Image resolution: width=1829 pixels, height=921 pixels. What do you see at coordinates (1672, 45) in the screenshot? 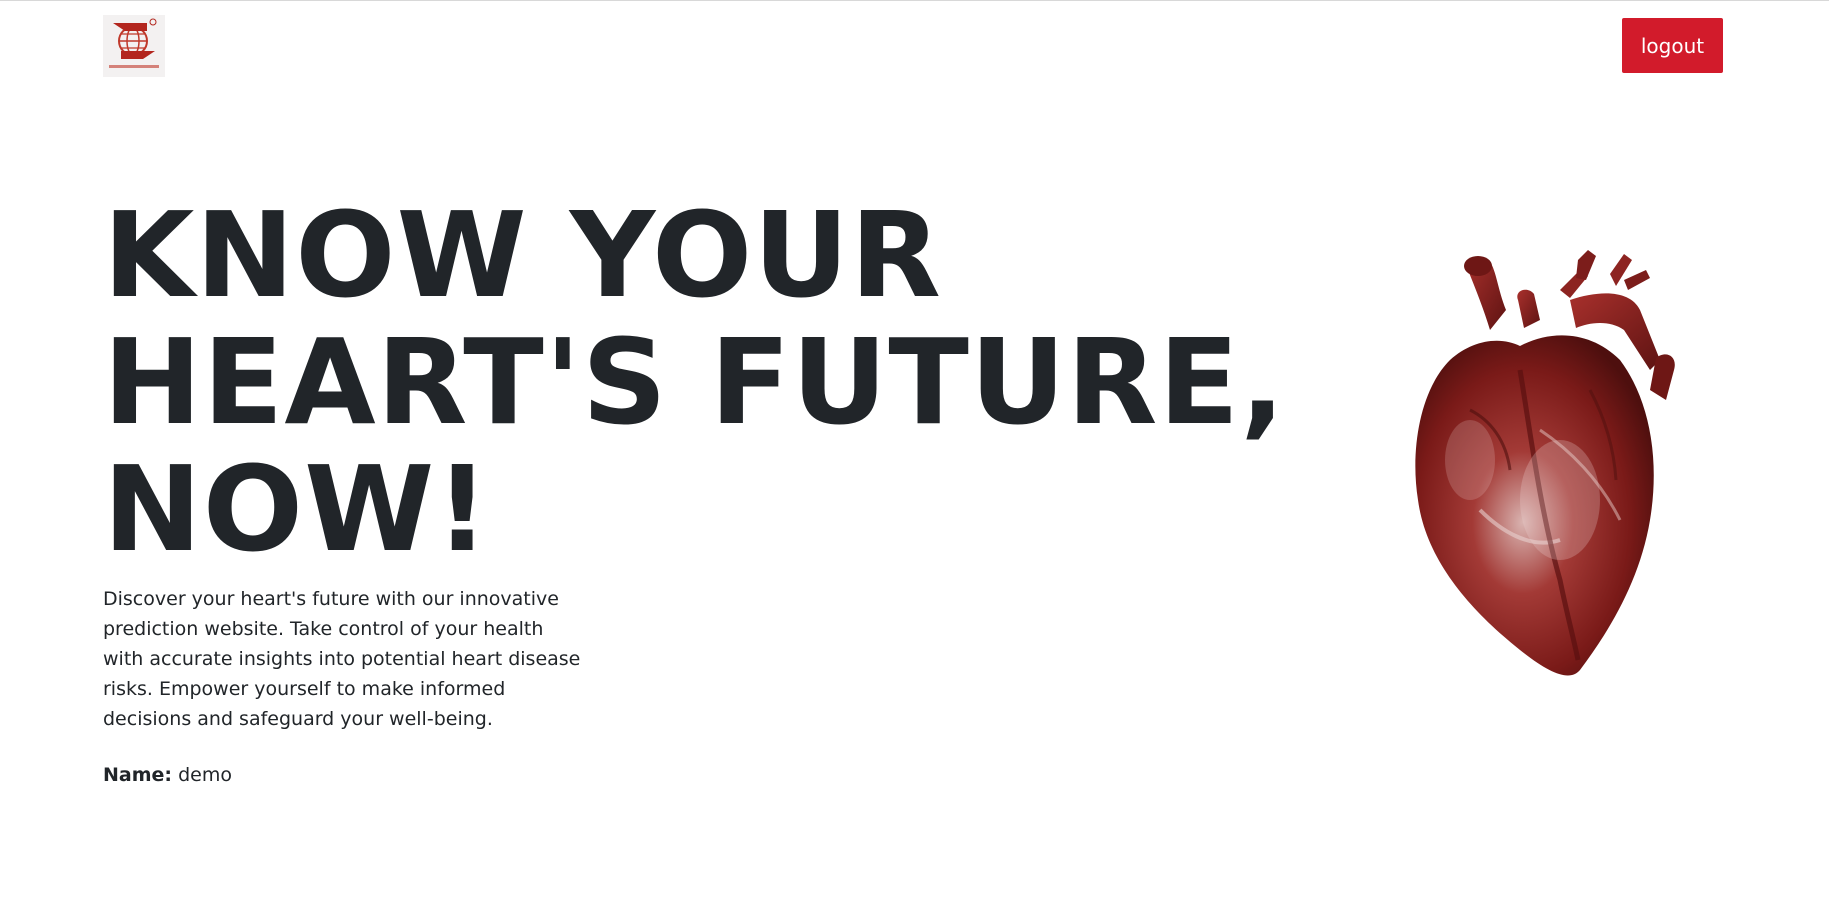
I see `logout-button: logout` at bounding box center [1672, 45].